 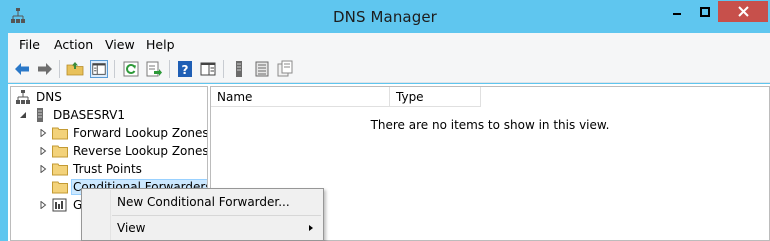 What do you see at coordinates (49, 97) in the screenshot?
I see `tree-label-dns: DNS` at bounding box center [49, 97].